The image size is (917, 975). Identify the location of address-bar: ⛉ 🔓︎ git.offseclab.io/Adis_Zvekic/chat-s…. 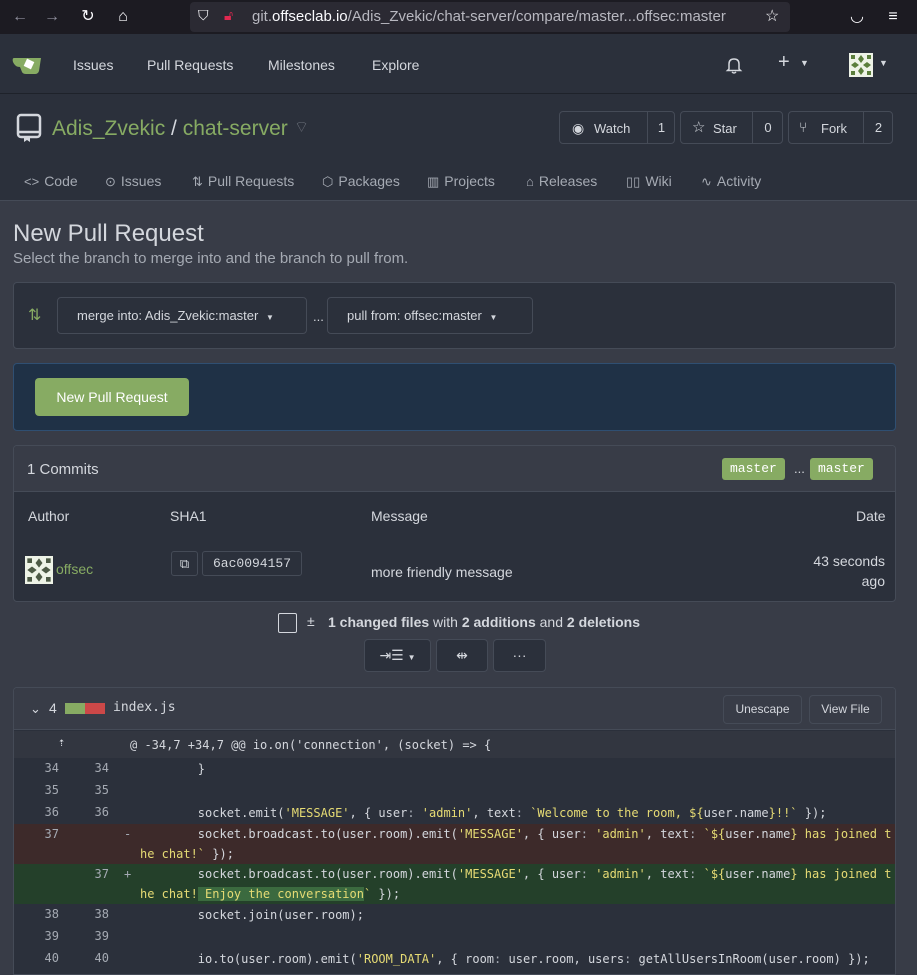
(490, 17).